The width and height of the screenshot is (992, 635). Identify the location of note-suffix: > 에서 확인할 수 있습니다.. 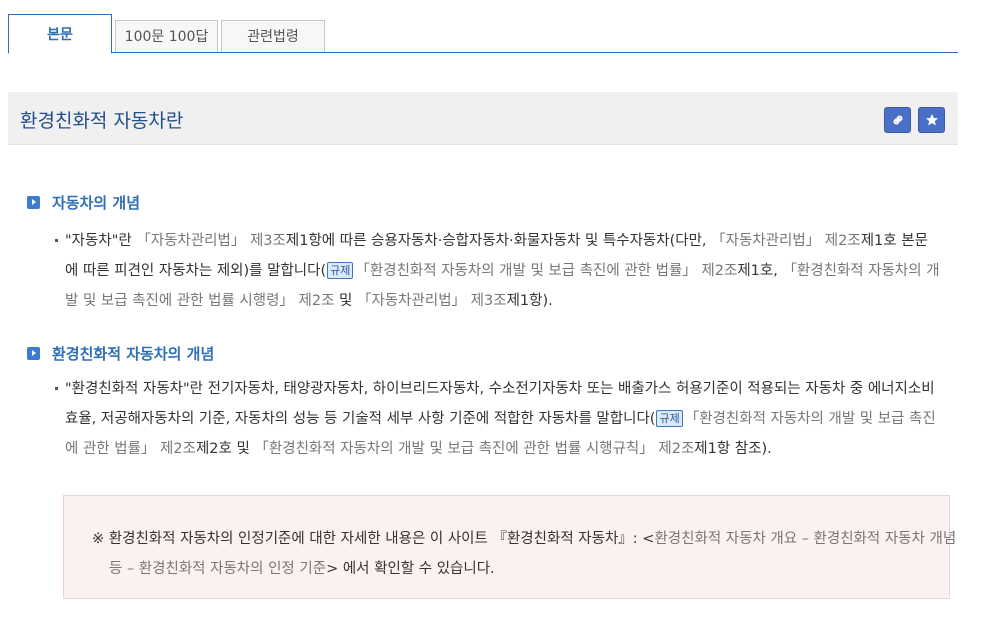
(410, 569).